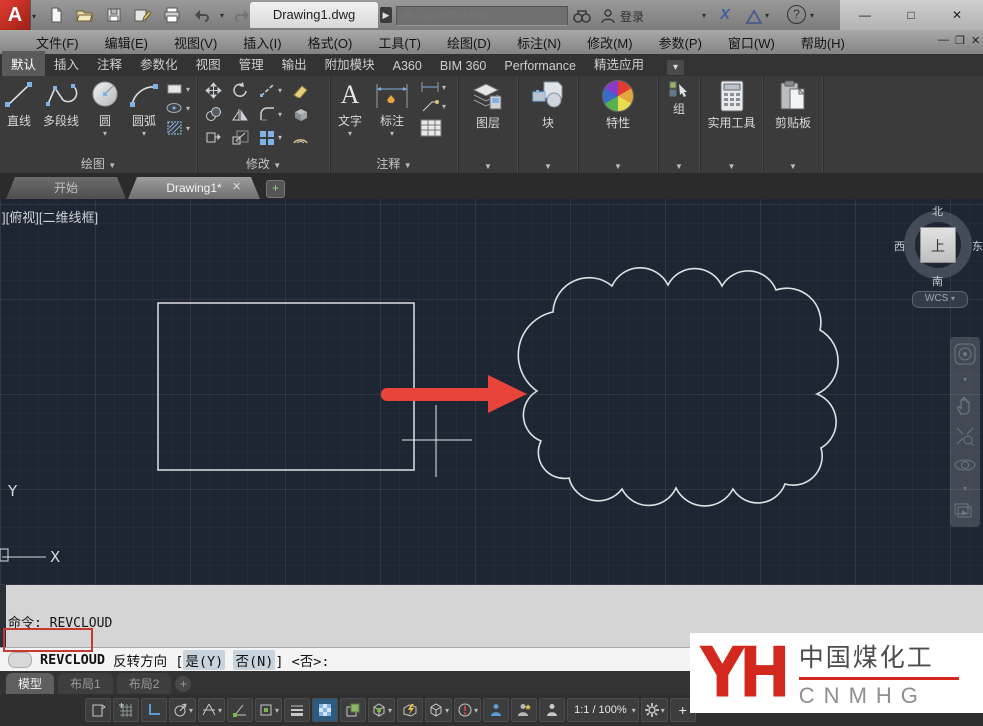 Image resolution: width=983 pixels, height=726 pixels. I want to click on ribbon-display-toggle: ▾, so click(675, 67).